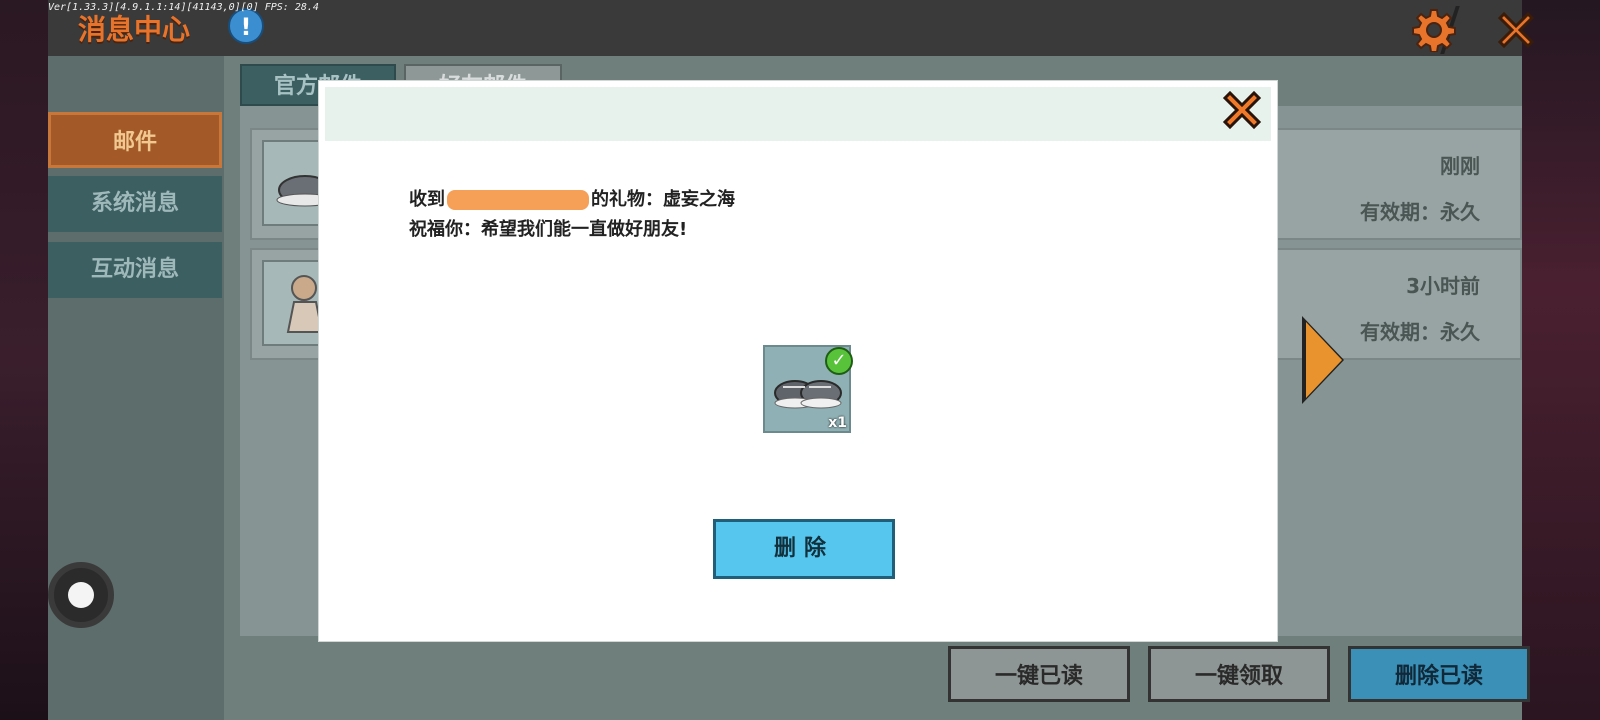 Image resolution: width=1600 pixels, height=720 pixels. Describe the element at coordinates (1439, 674) in the screenshot. I see `delete-read-button: 删除已读` at that location.